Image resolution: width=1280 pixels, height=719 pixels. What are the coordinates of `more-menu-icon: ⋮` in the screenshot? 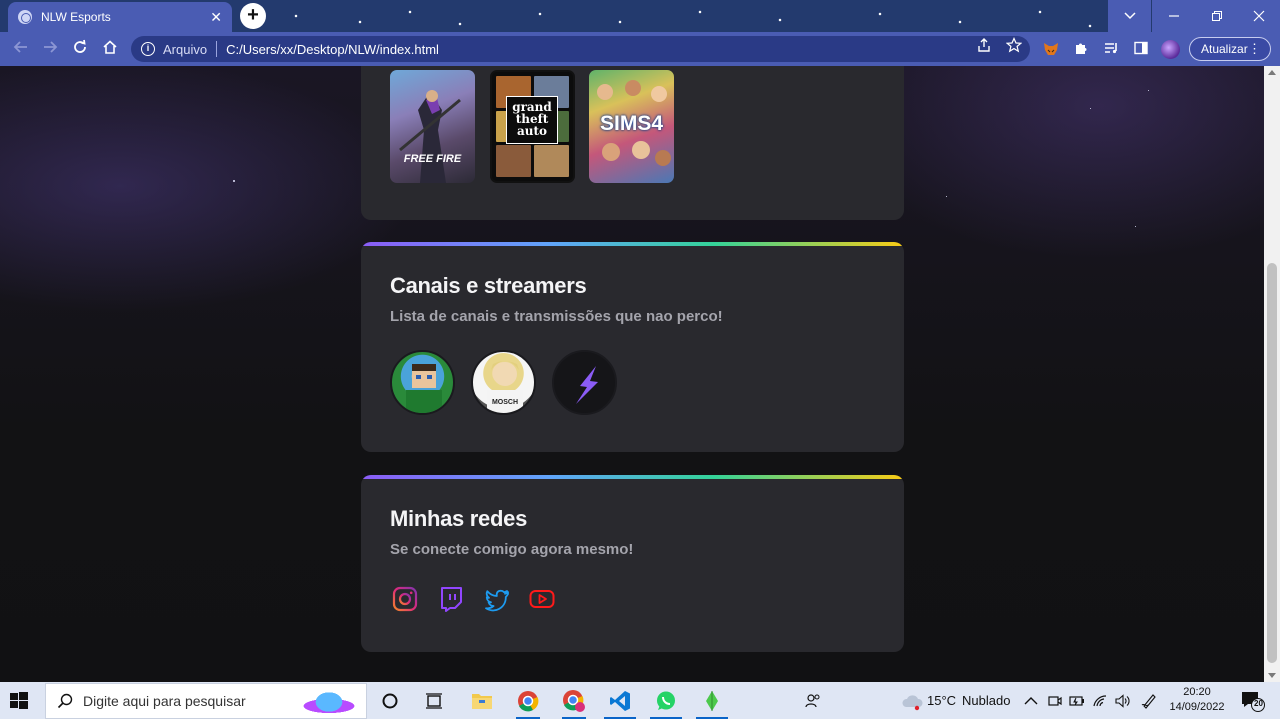 It's located at (1254, 49).